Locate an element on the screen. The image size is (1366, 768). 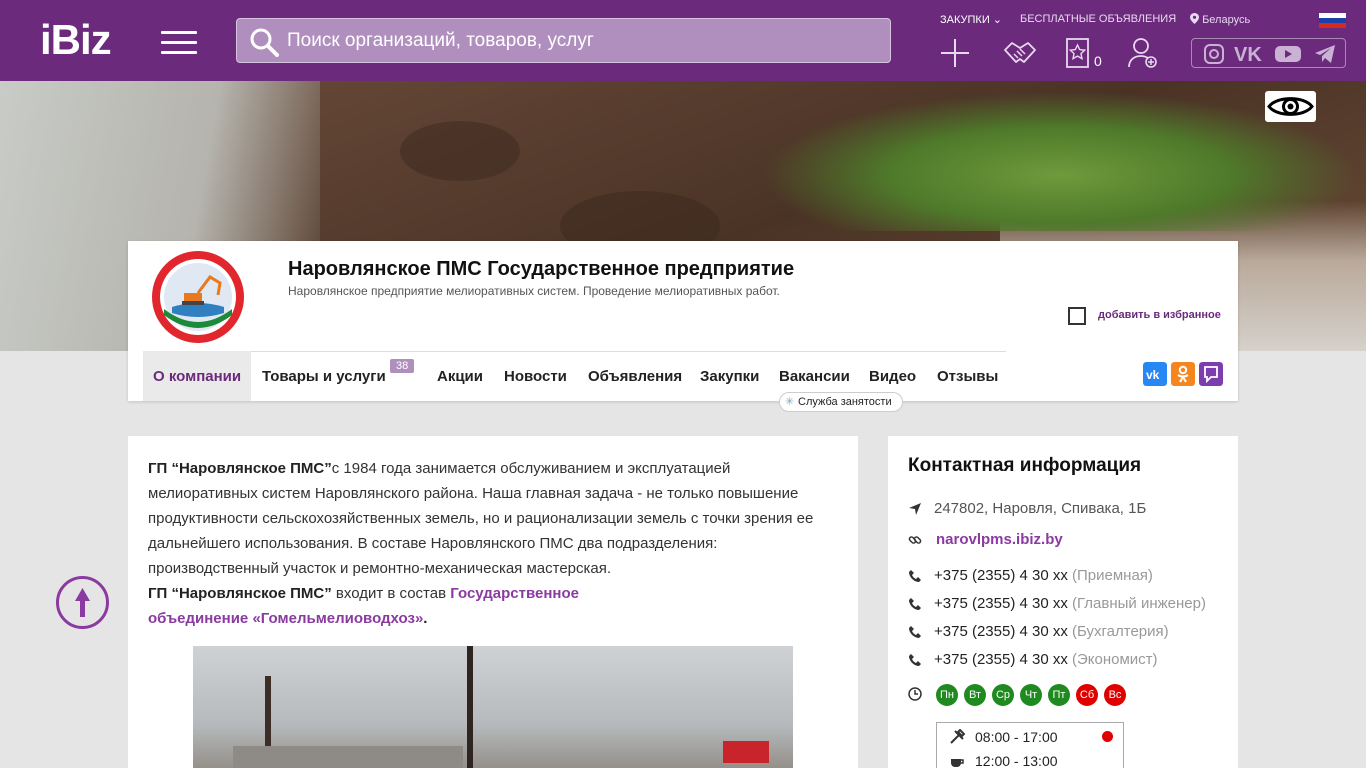
tab-news: Новости is located at coordinates (535, 376).